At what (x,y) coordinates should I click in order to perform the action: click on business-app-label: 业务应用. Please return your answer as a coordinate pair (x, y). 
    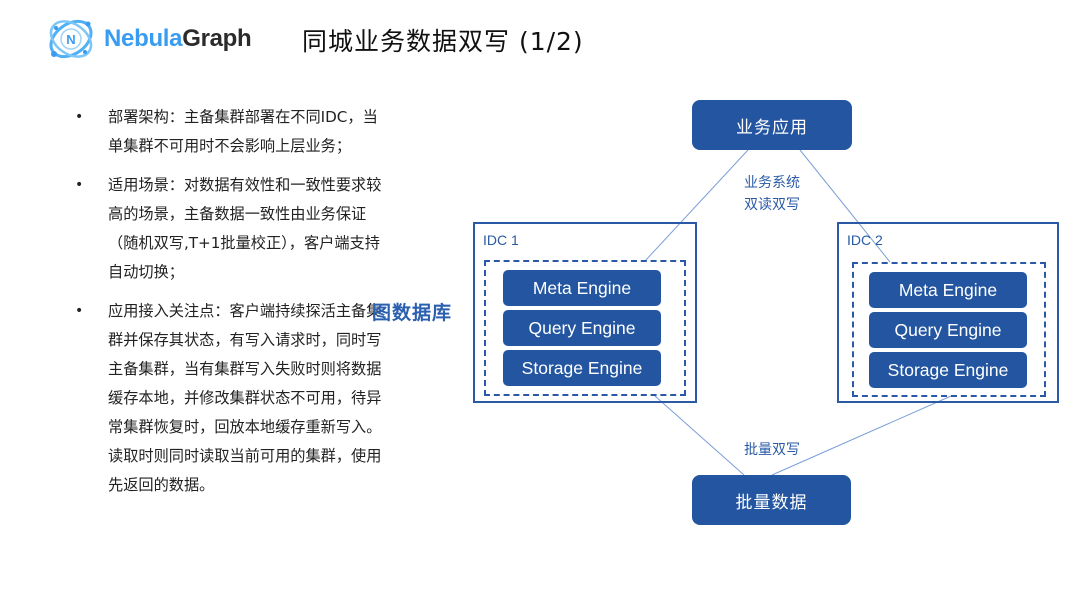
    Looking at the image, I should click on (772, 127).